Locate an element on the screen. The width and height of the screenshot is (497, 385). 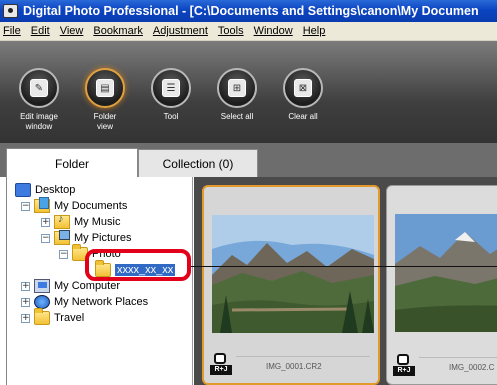
tab-collection: Collection (0) is located at coordinates (198, 163).